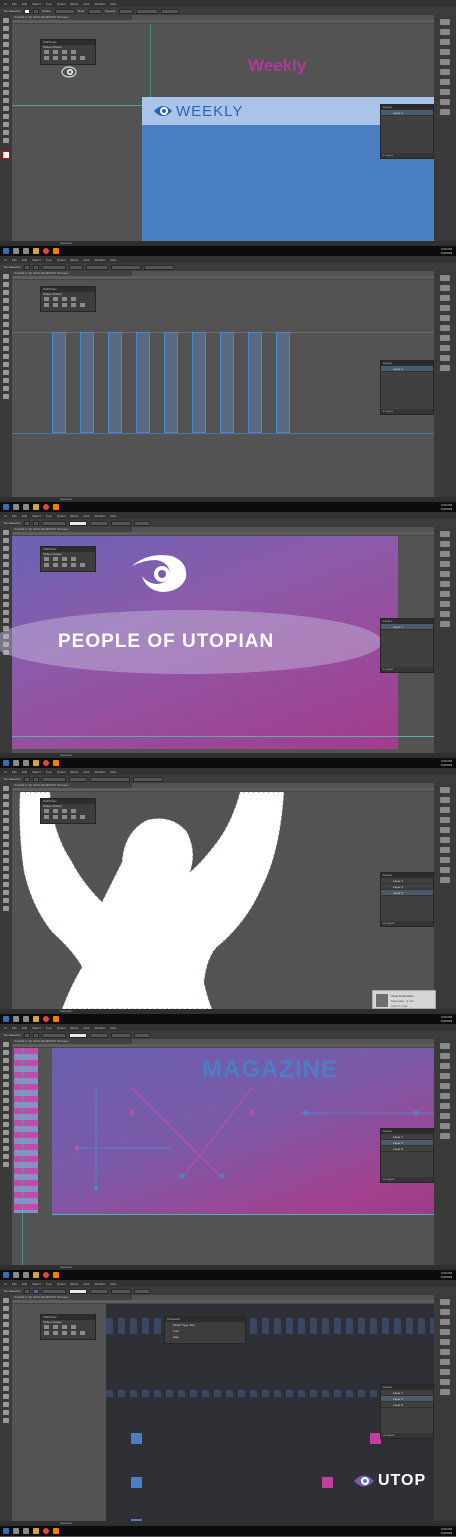 The height and width of the screenshot is (1537, 456). I want to click on transparency-panel-icon, so click(445, 338).